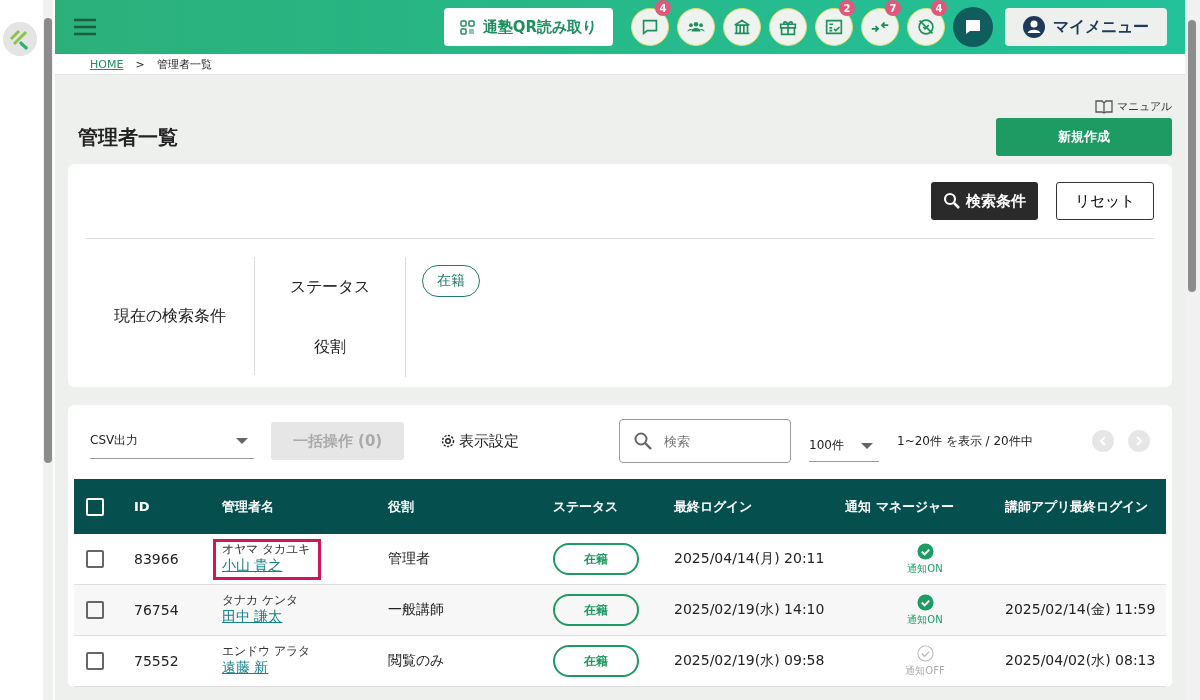 The image size is (1200, 700). What do you see at coordinates (85, 27) in the screenshot?
I see `menu-icon` at bounding box center [85, 27].